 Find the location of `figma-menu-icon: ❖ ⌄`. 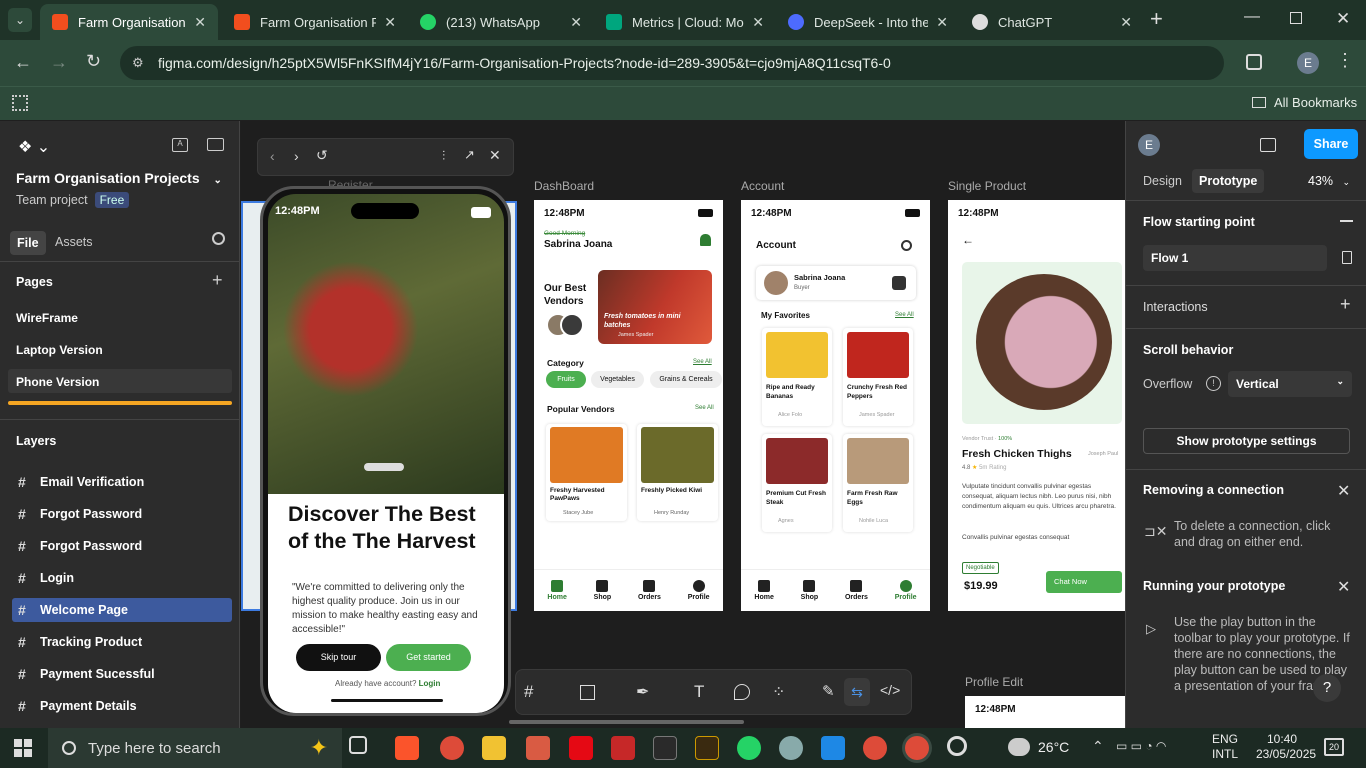

figma-menu-icon: ❖ ⌄ is located at coordinates (34, 147).